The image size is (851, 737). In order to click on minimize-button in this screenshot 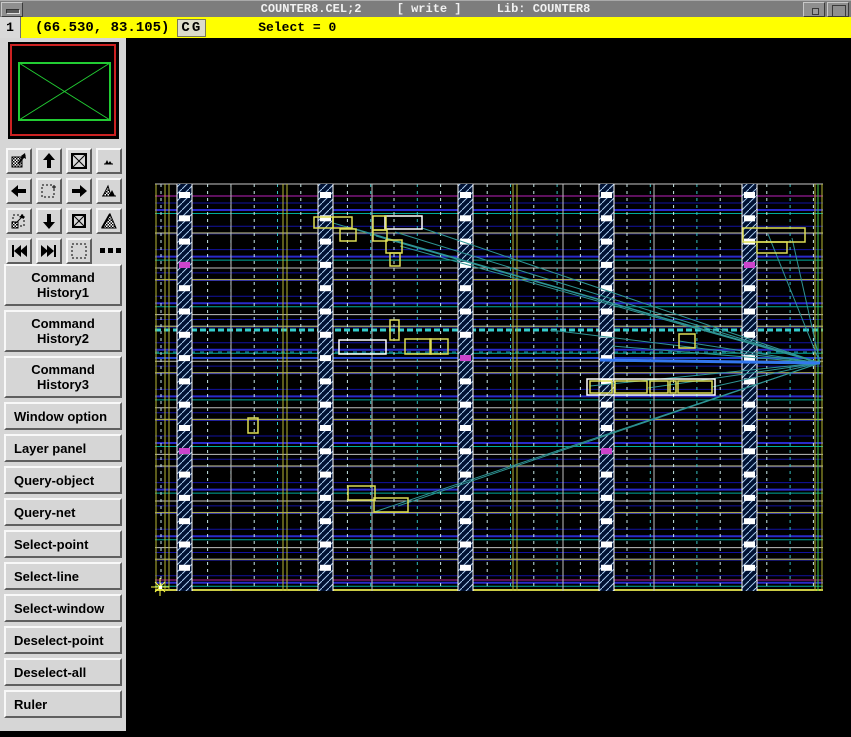, I will do `click(814, 9)`.